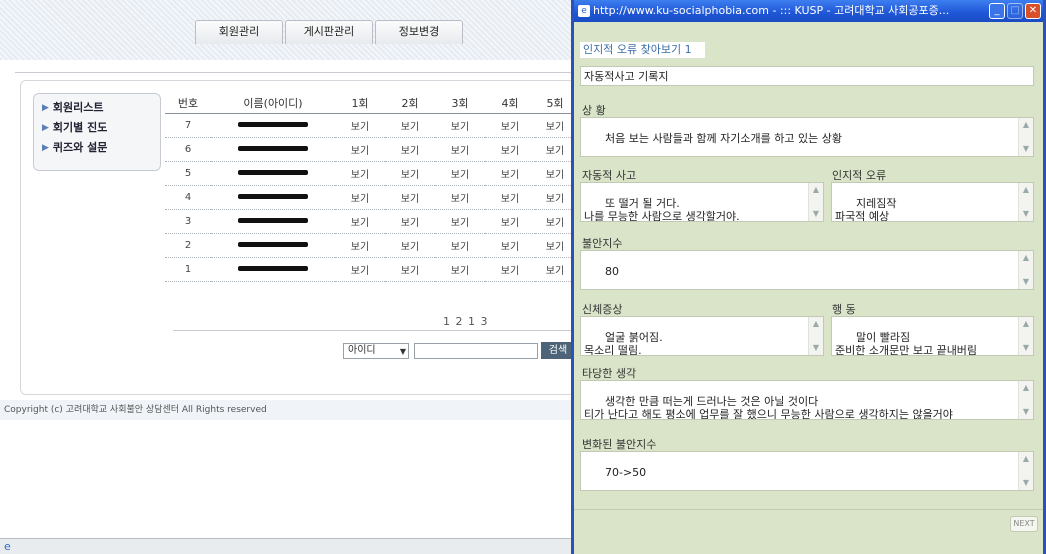 The image size is (1046, 554). I want to click on sidebar-item-label: 회기별 진도, so click(80, 127).